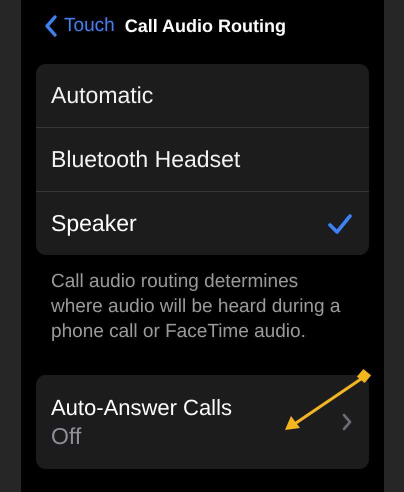 The width and height of the screenshot is (404, 492). Describe the element at coordinates (79, 26) in the screenshot. I see `back-button: Touch` at that location.